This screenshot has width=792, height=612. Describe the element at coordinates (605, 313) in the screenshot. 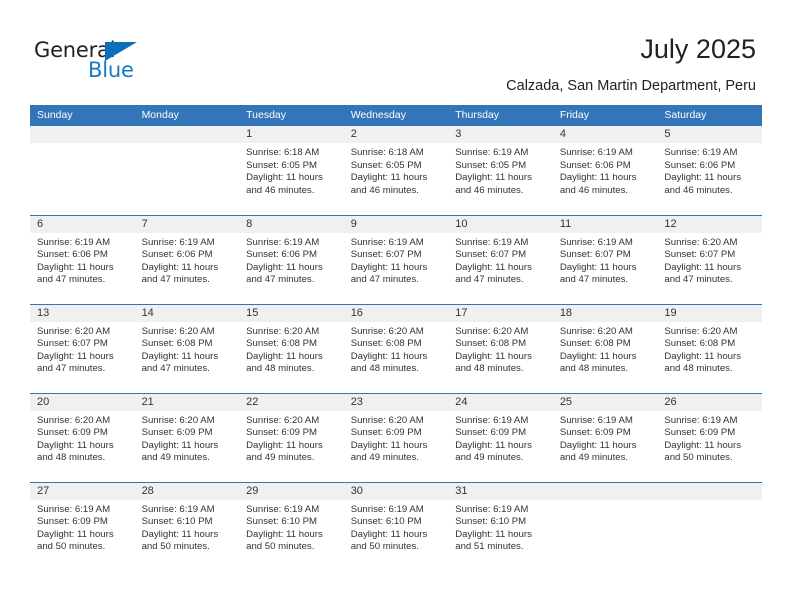

I see `day-number: 18` at that location.